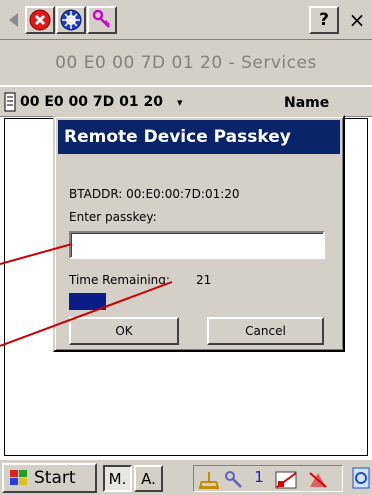 The height and width of the screenshot is (495, 372). What do you see at coordinates (55, 478) in the screenshot?
I see `start-label: Start` at bounding box center [55, 478].